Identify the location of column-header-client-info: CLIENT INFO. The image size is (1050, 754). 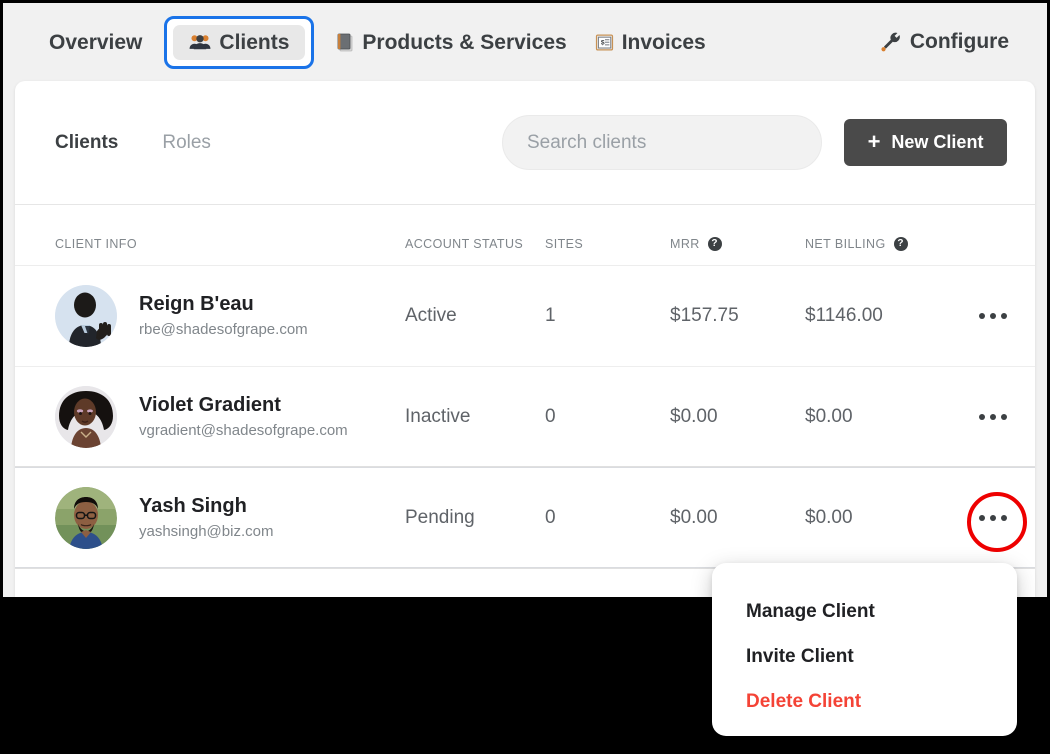
(230, 244).